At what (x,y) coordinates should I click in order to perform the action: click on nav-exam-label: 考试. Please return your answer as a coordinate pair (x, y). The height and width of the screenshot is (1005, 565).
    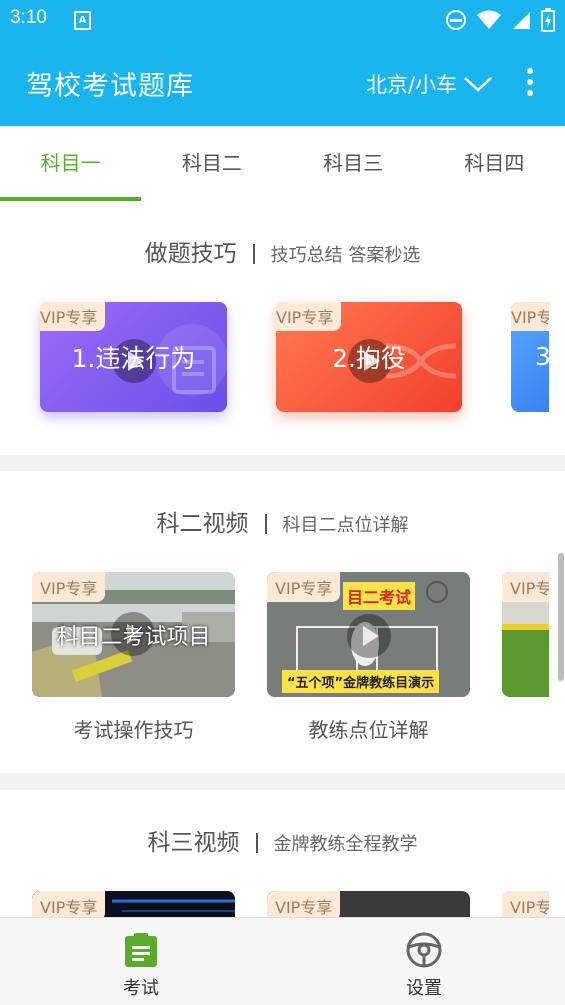
    Looking at the image, I should click on (141, 988).